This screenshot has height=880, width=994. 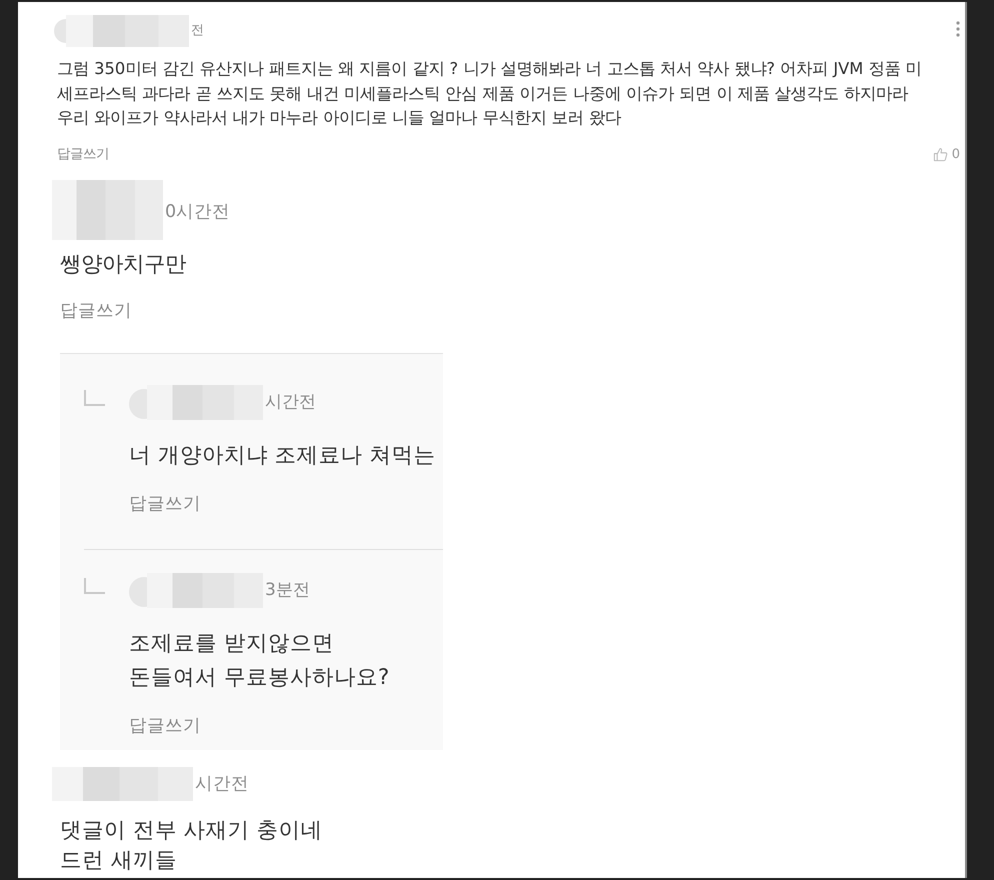 What do you see at coordinates (958, 29) in the screenshot?
I see `more-menu-icon` at bounding box center [958, 29].